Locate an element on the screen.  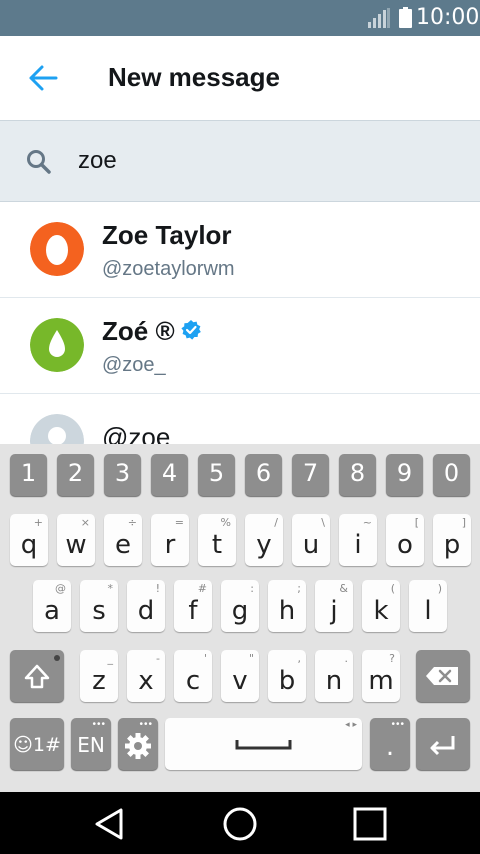
key-r: = r is located at coordinates (170, 540).